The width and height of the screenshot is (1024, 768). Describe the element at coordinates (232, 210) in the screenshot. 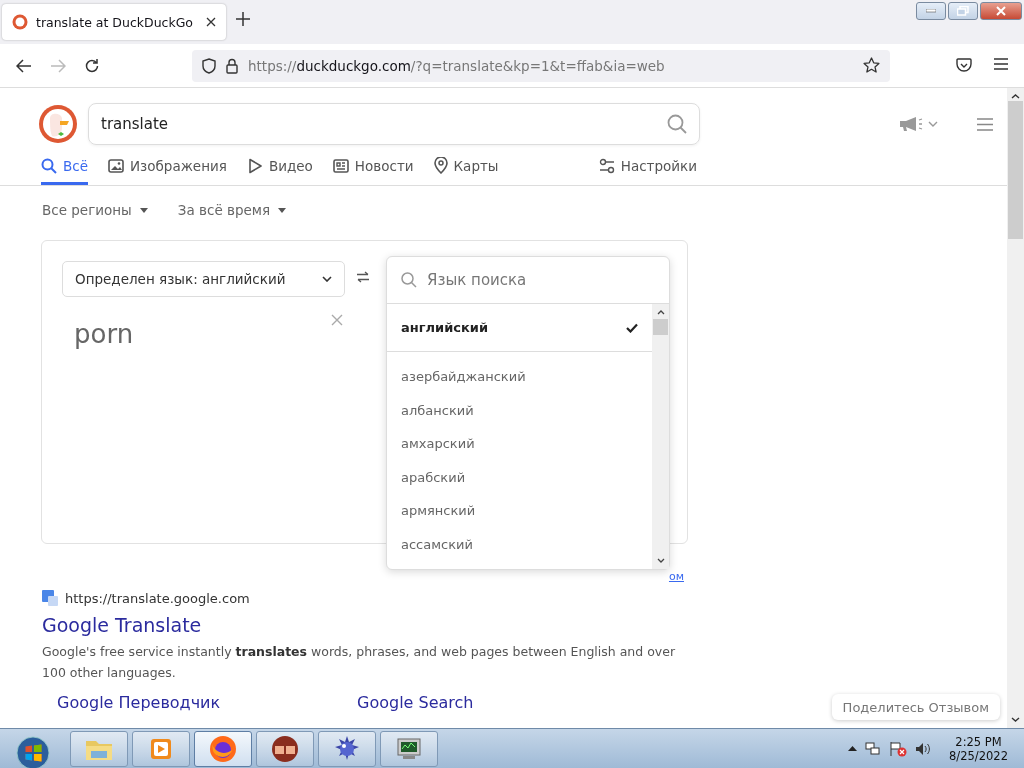

I see `filter-dropdown: За всё время` at that location.